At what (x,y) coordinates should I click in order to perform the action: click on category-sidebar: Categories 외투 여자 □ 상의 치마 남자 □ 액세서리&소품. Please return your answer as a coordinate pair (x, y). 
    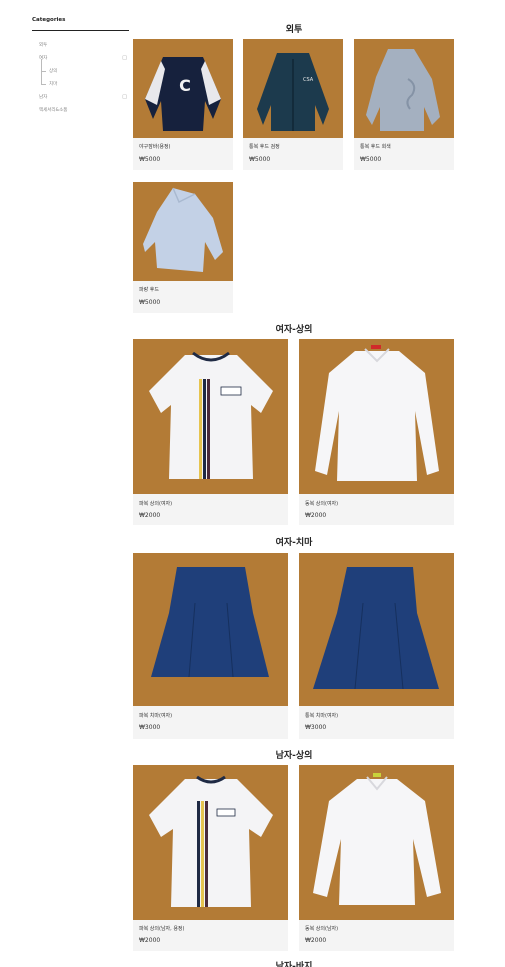
    Looking at the image, I should click on (80, 67).